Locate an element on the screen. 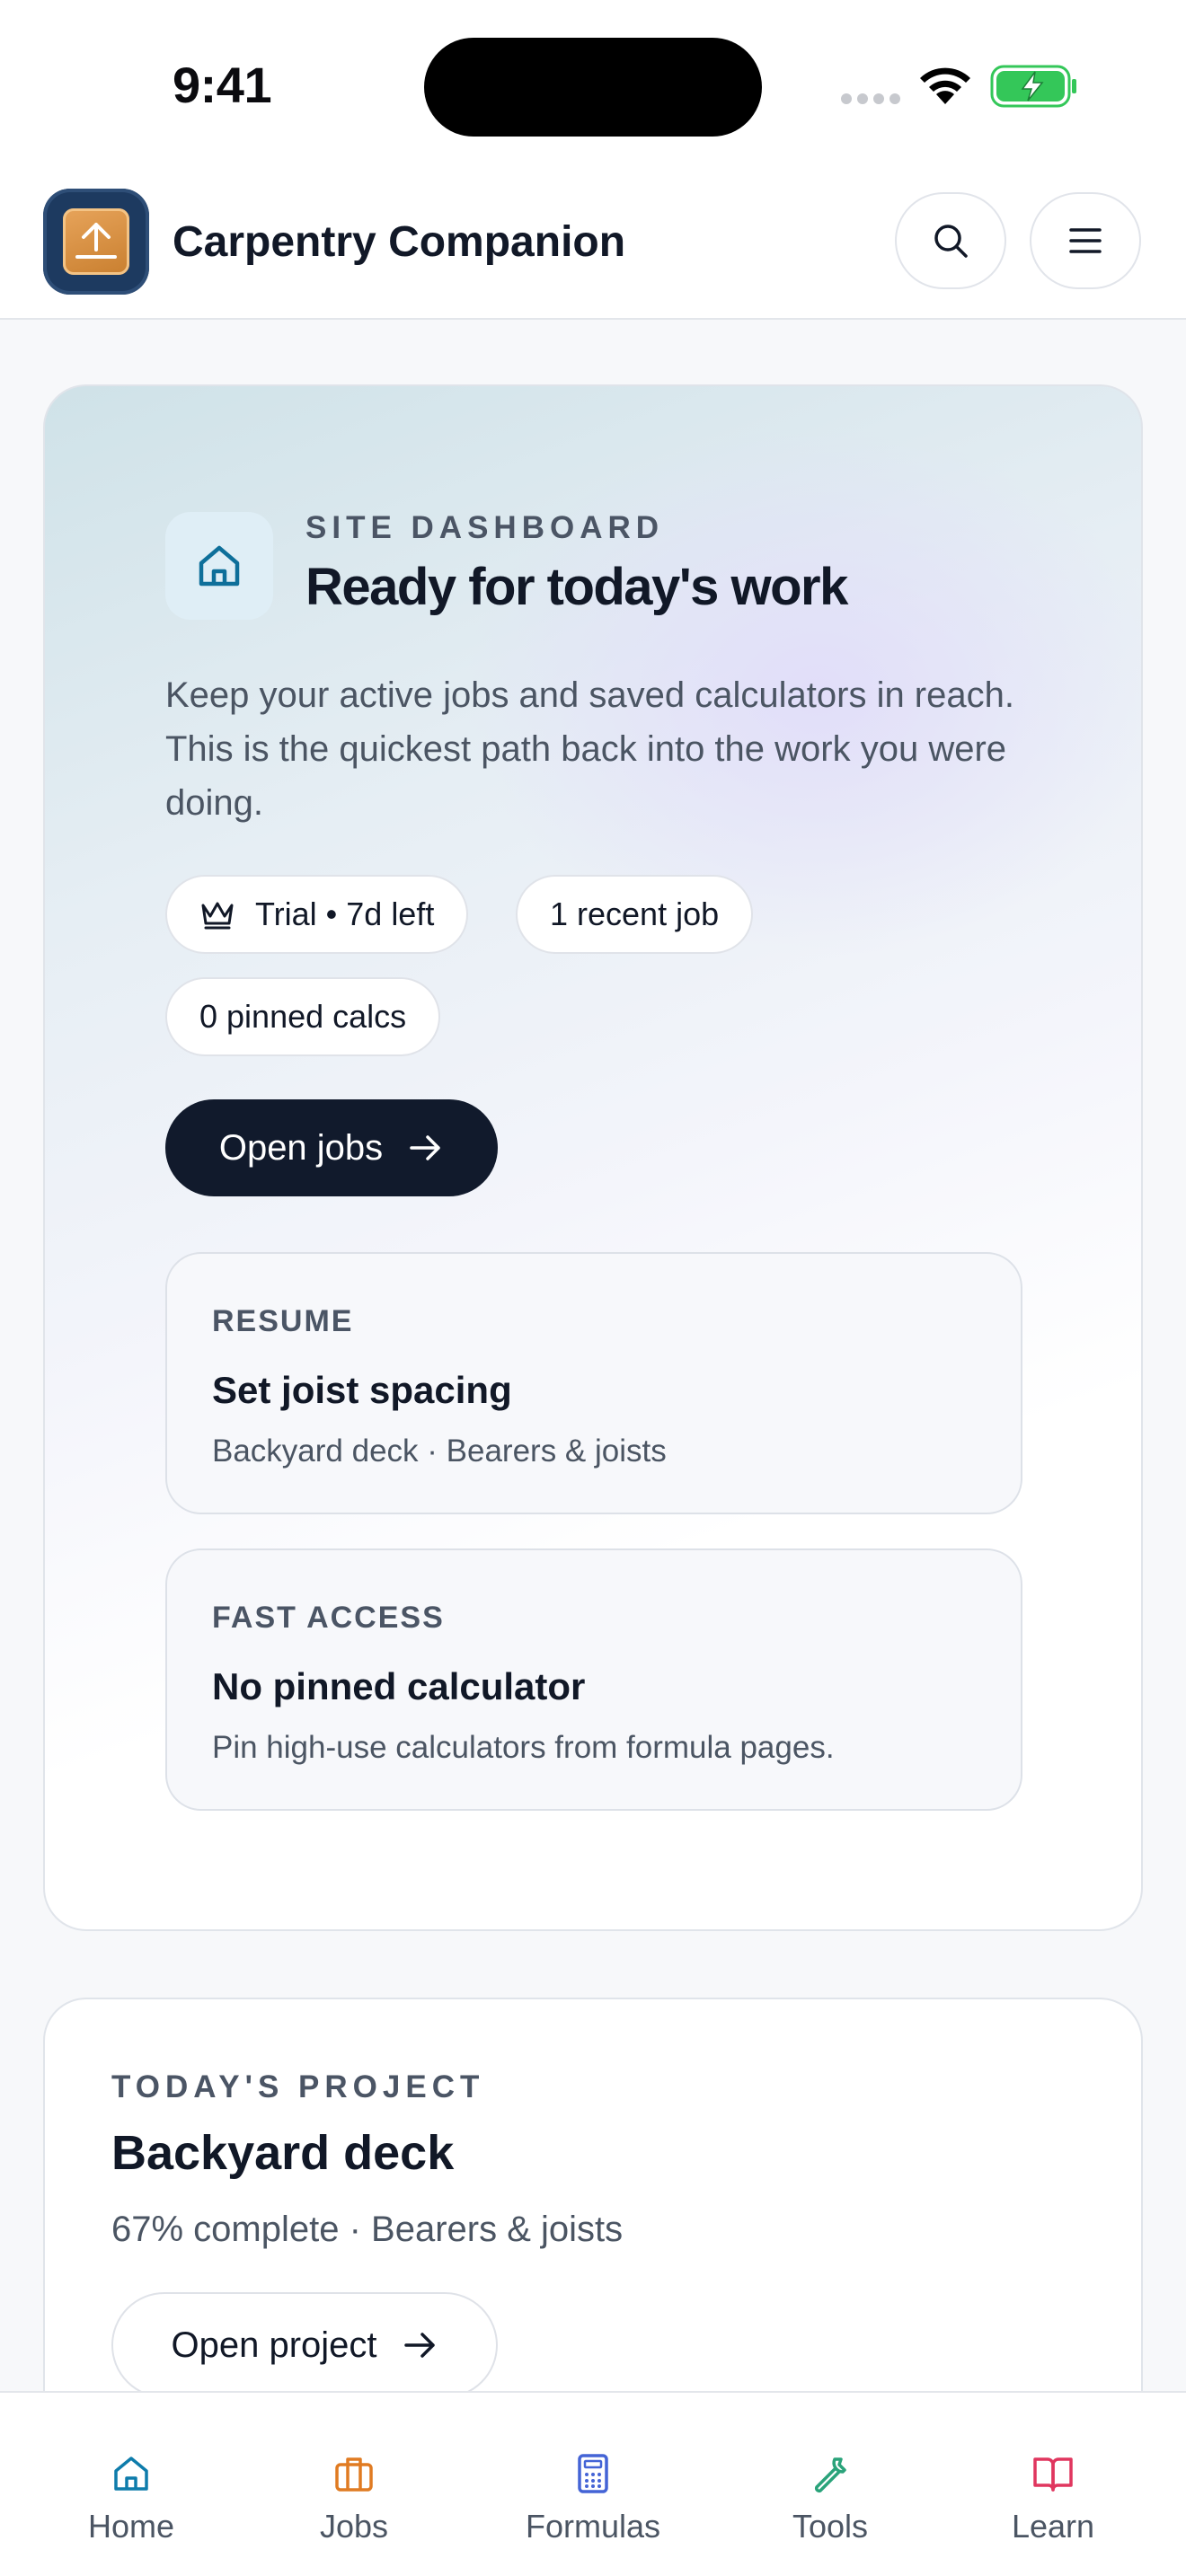 The width and height of the screenshot is (1186, 2576). wrench-icon is located at coordinates (830, 2475).